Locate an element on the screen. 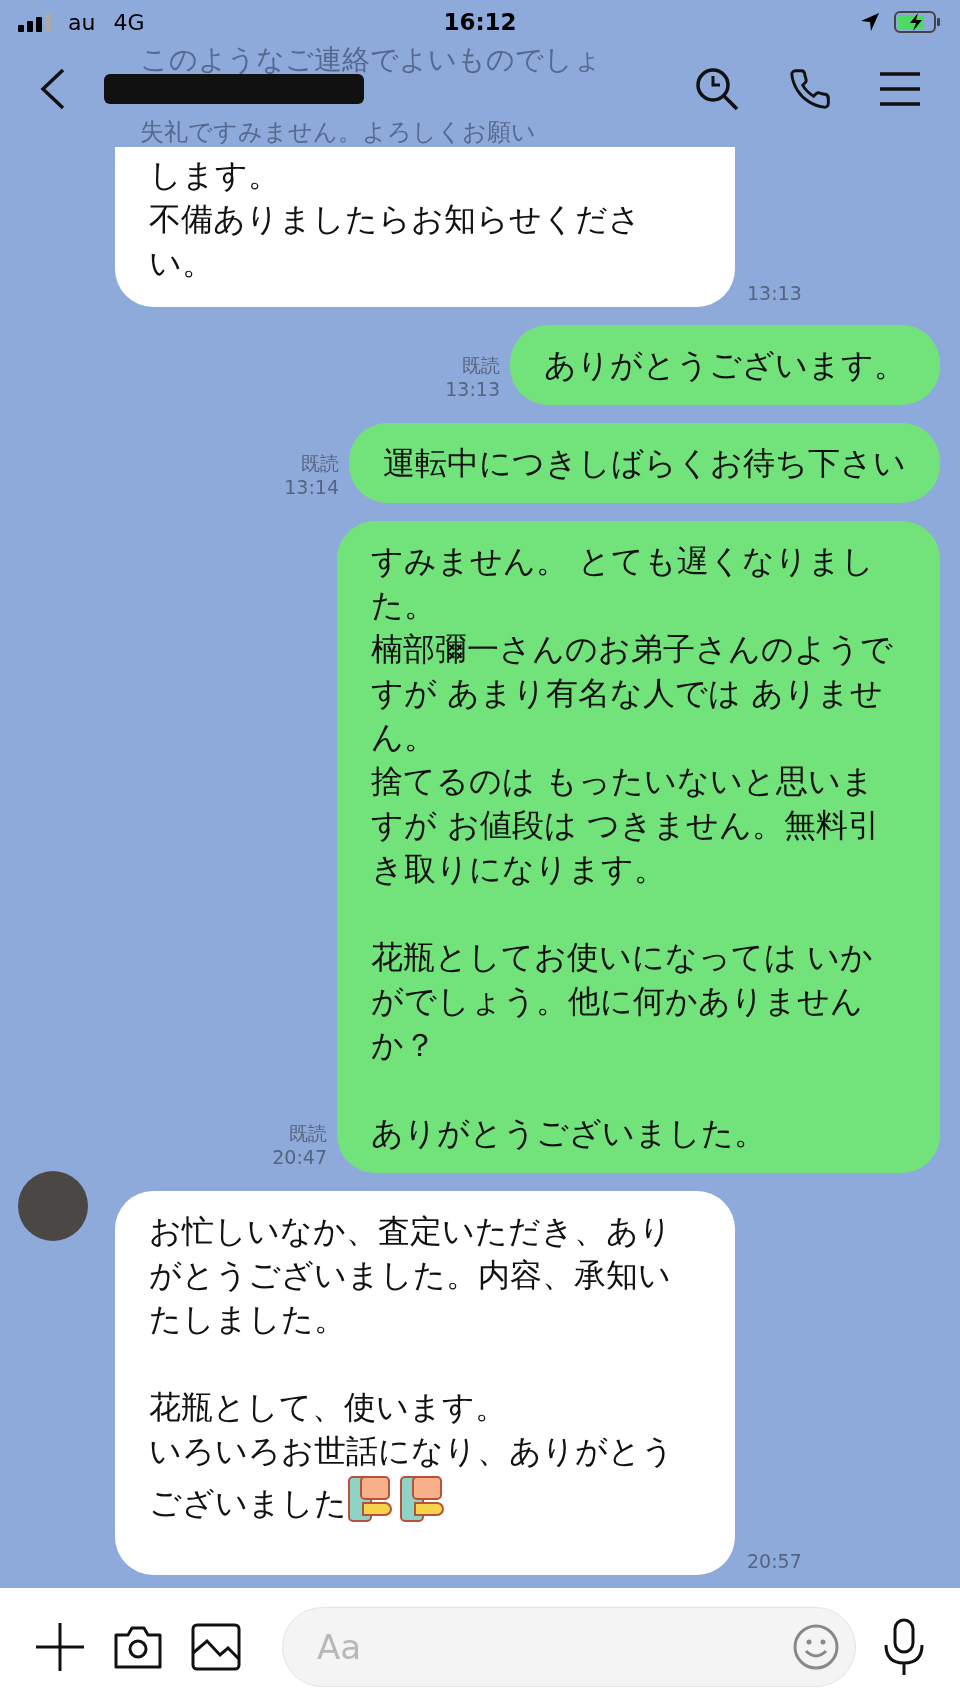 Image resolution: width=960 pixels, height=1706 pixels. hidden-message-text: このようなご連絡でよいものでしょ is located at coordinates (371, 60).